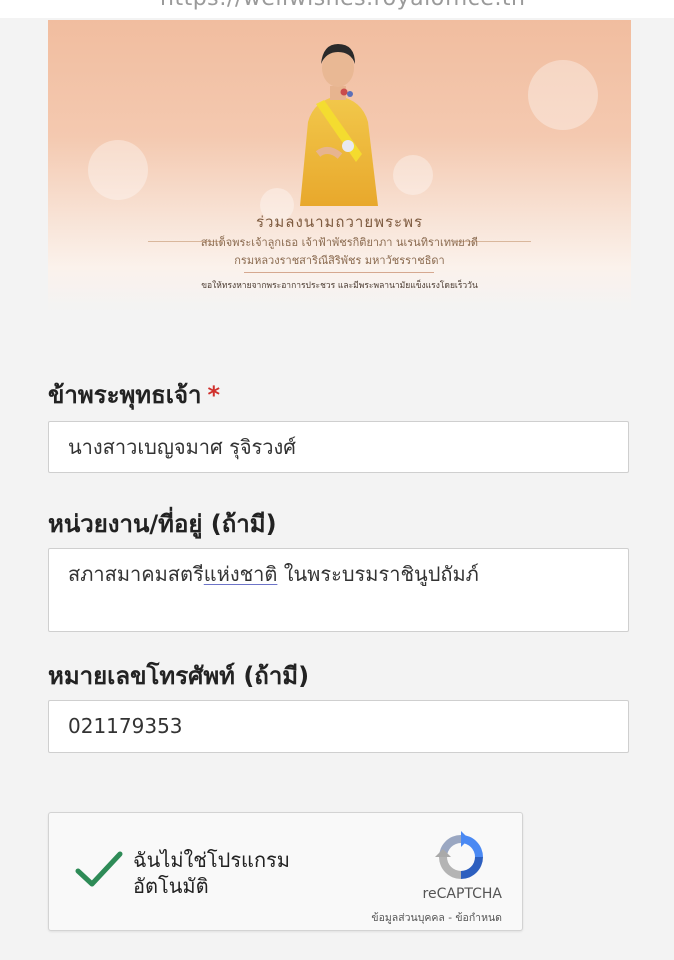 Image resolution: width=674 pixels, height=960 pixels. What do you see at coordinates (343, 5) in the screenshot?
I see `url-text: https://wellwishes.royaloffice.th` at bounding box center [343, 5].